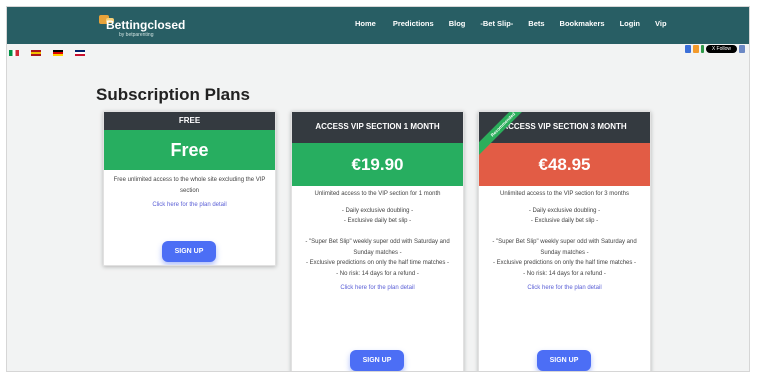  Describe the element at coordinates (377, 164) in the screenshot. I see `plan-price: €19.90` at that location.